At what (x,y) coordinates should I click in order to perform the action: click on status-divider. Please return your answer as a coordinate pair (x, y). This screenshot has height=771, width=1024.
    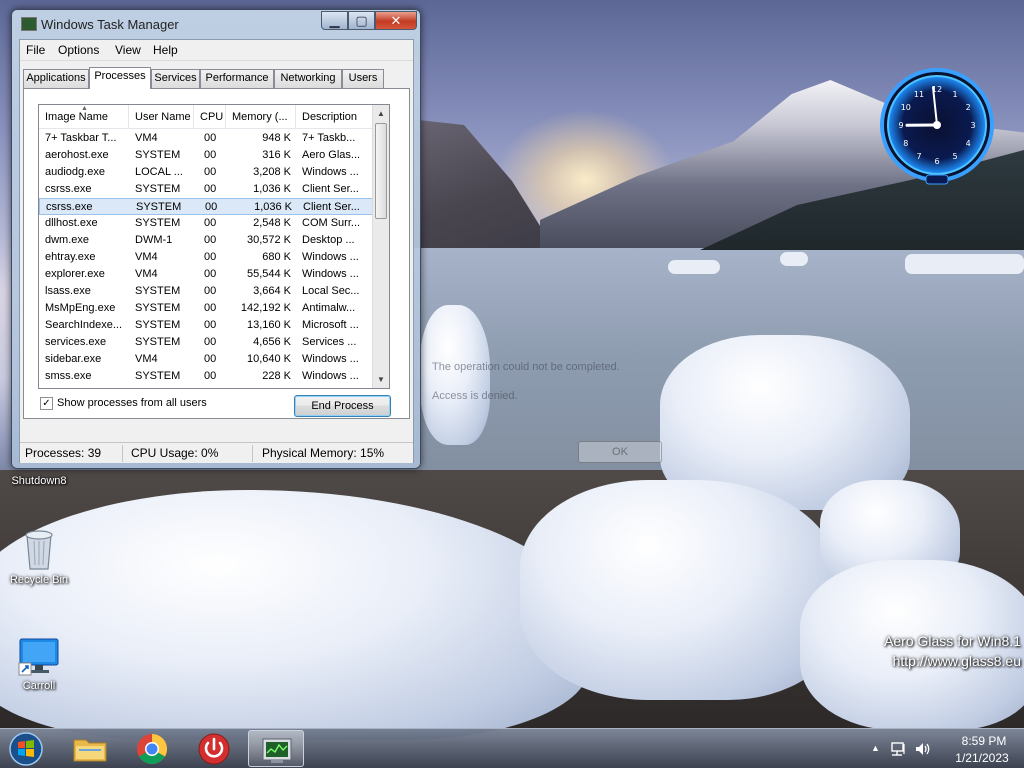
    Looking at the image, I should click on (122, 453).